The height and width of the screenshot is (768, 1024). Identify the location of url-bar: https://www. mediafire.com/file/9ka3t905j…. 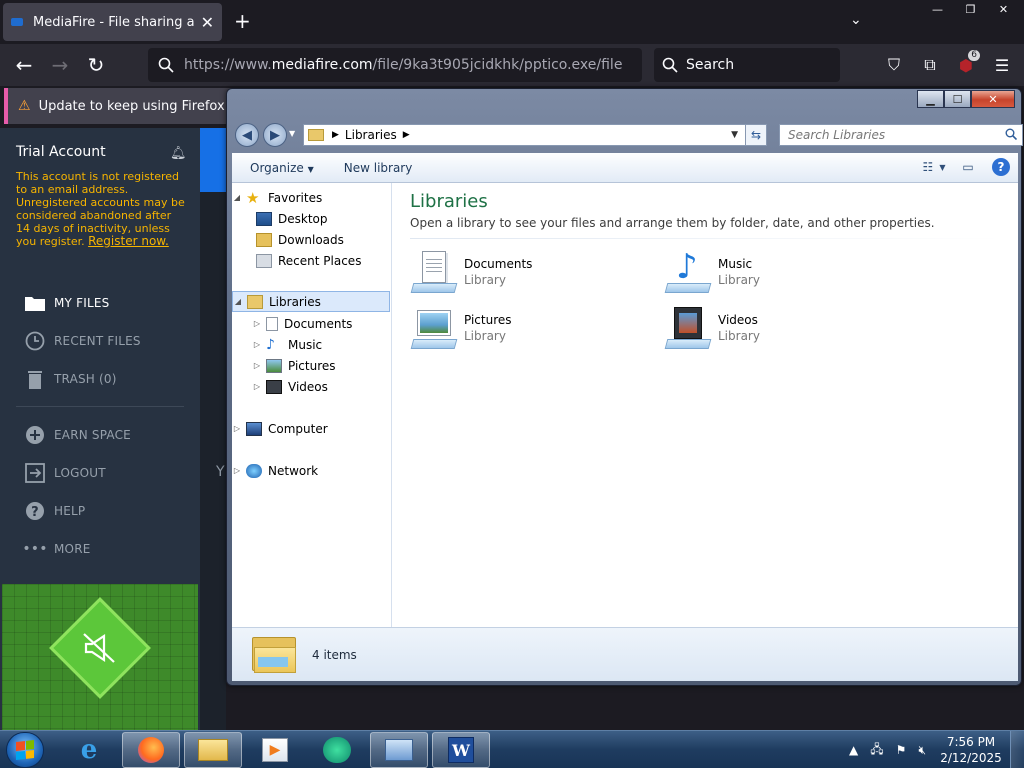
(395, 65).